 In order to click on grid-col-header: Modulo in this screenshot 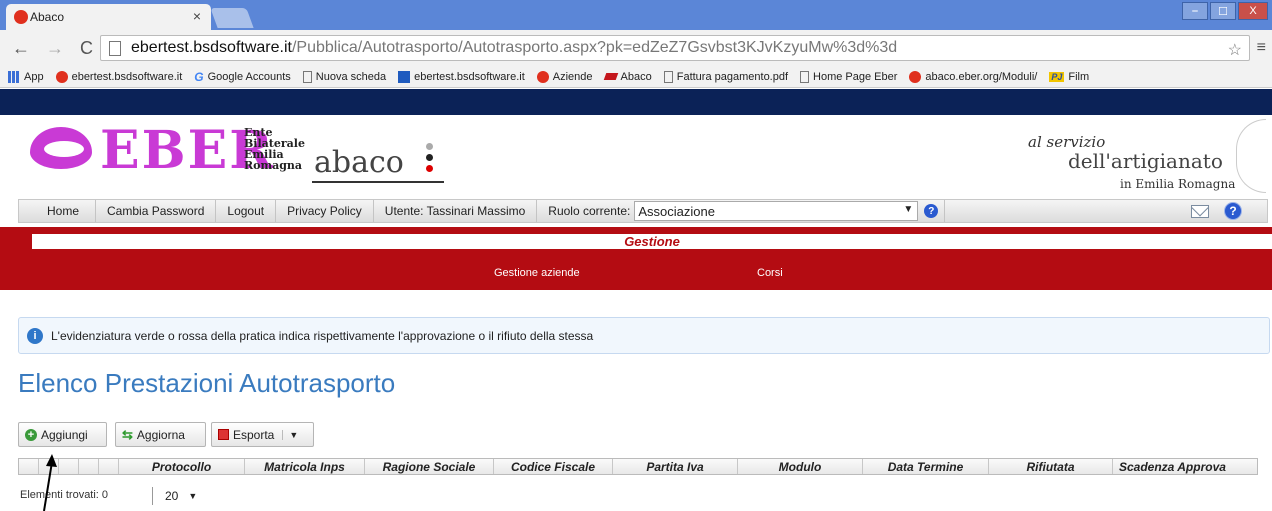, I will do `click(800, 466)`.